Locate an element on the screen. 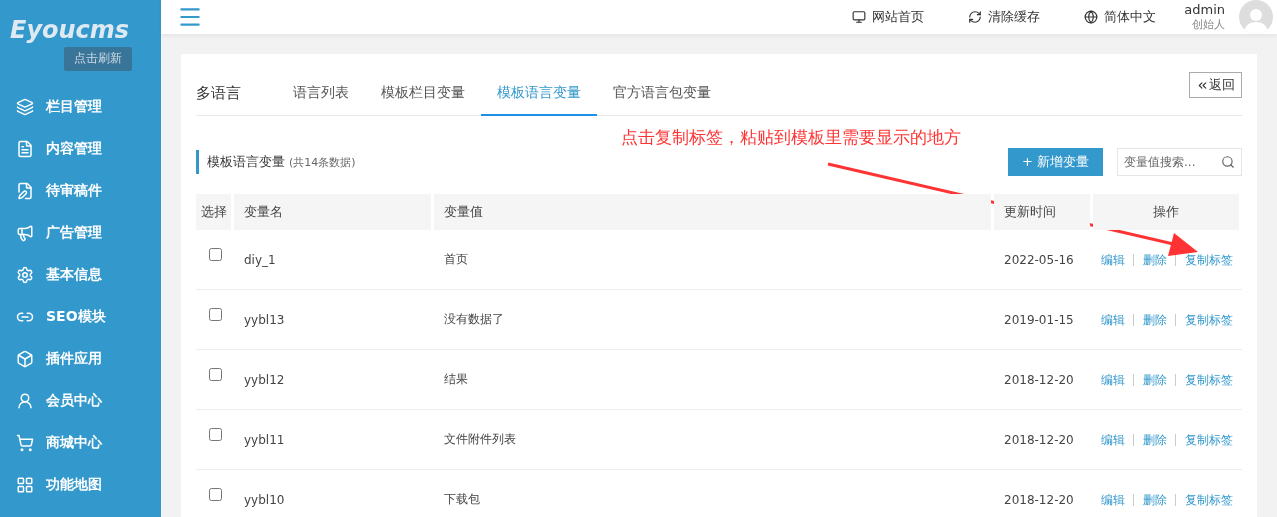  top-link: 清除缓存 is located at coordinates (1004, 17).